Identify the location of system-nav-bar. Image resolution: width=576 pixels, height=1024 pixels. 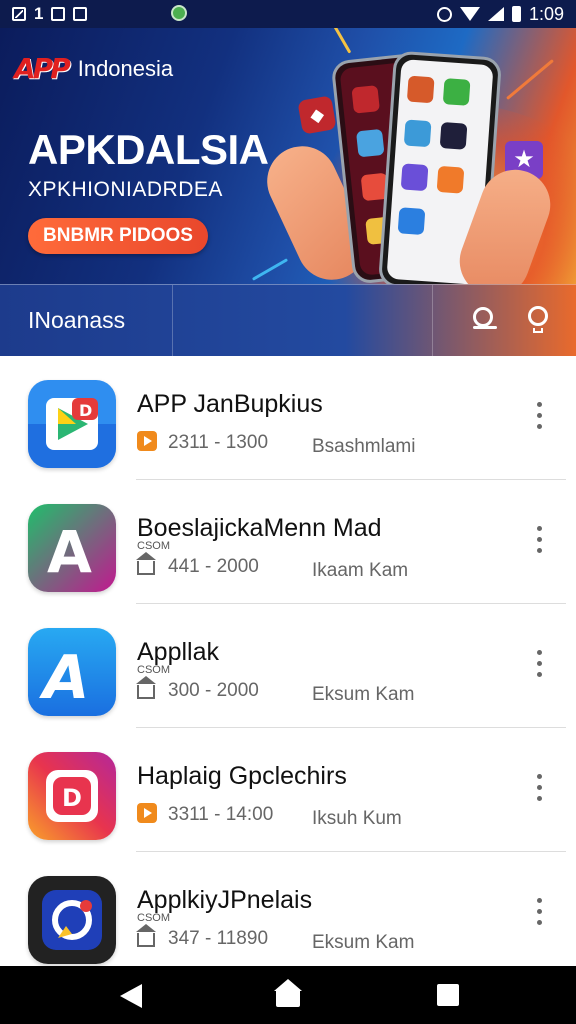
(288, 995).